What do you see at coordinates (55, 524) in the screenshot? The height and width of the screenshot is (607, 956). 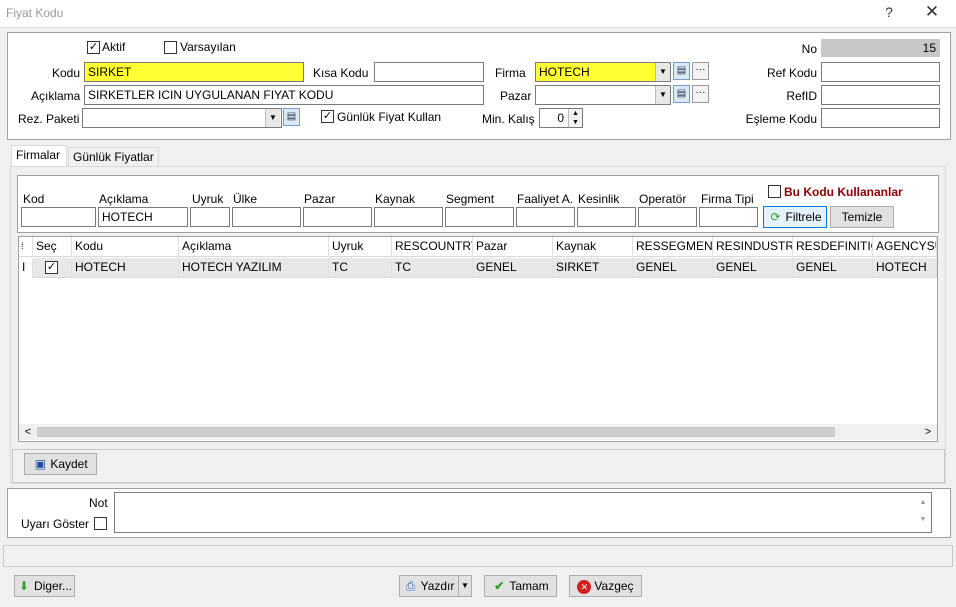 I see `uyari-goster-label: Uyarı Göster` at bounding box center [55, 524].